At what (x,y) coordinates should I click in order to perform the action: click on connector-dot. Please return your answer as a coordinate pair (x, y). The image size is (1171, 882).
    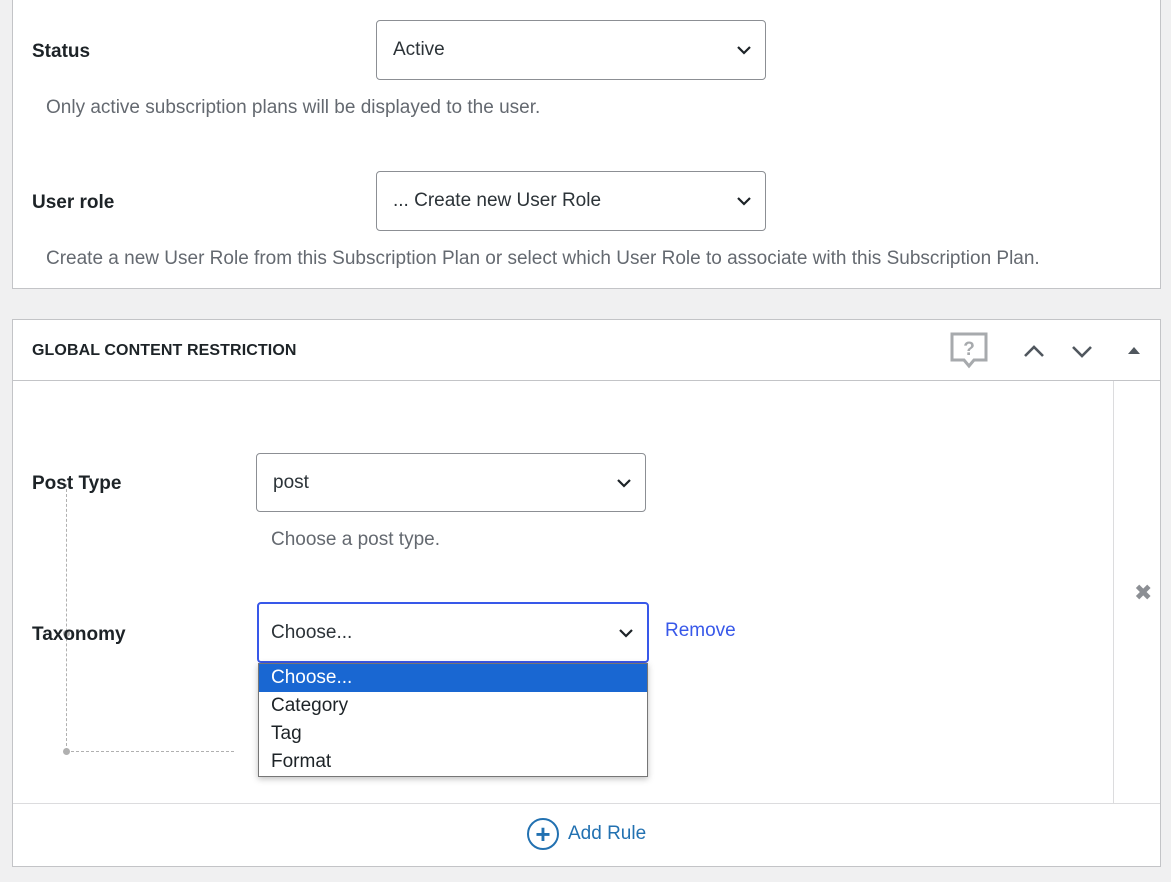
    Looking at the image, I should click on (66, 751).